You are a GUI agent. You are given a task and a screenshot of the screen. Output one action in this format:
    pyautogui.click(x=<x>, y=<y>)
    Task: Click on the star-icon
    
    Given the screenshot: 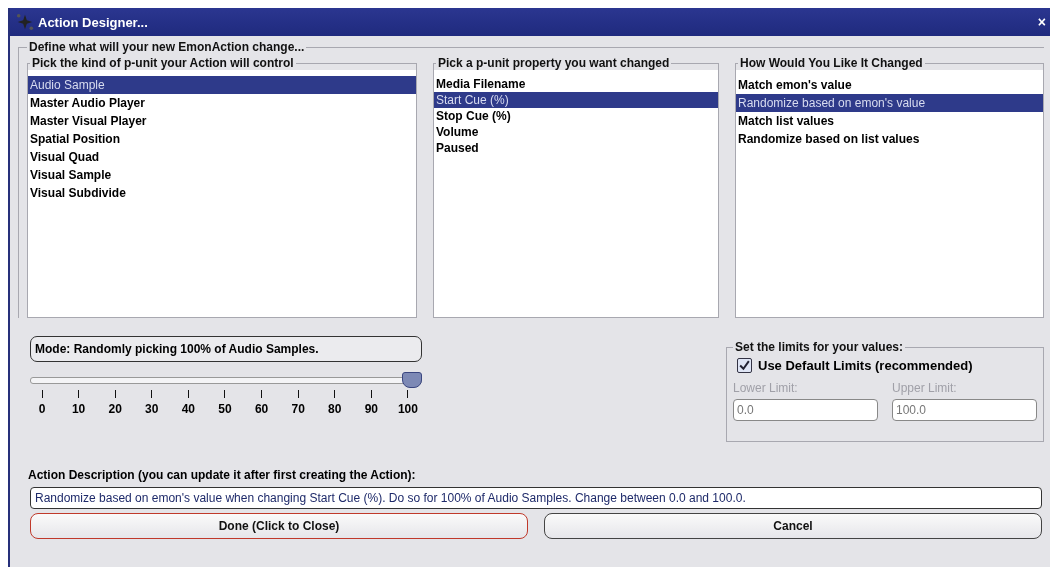 What is the action you would take?
    pyautogui.click(x=25, y=22)
    